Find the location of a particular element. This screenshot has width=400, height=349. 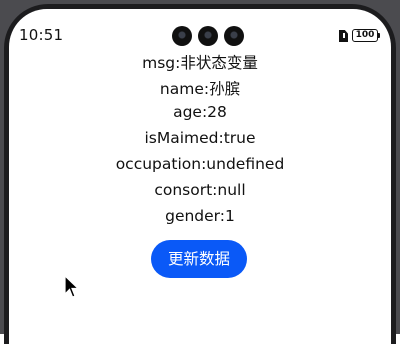

name-field: name:孙膑 is located at coordinates (200, 89).